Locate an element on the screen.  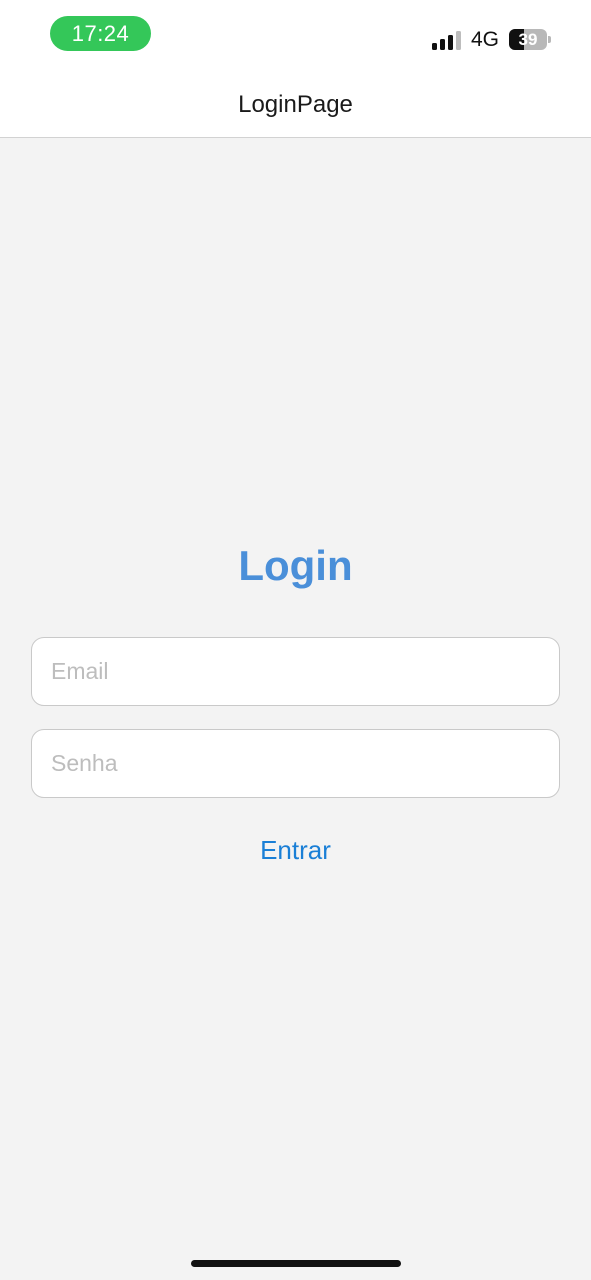
battery-icon: 39 is located at coordinates (528, 39).